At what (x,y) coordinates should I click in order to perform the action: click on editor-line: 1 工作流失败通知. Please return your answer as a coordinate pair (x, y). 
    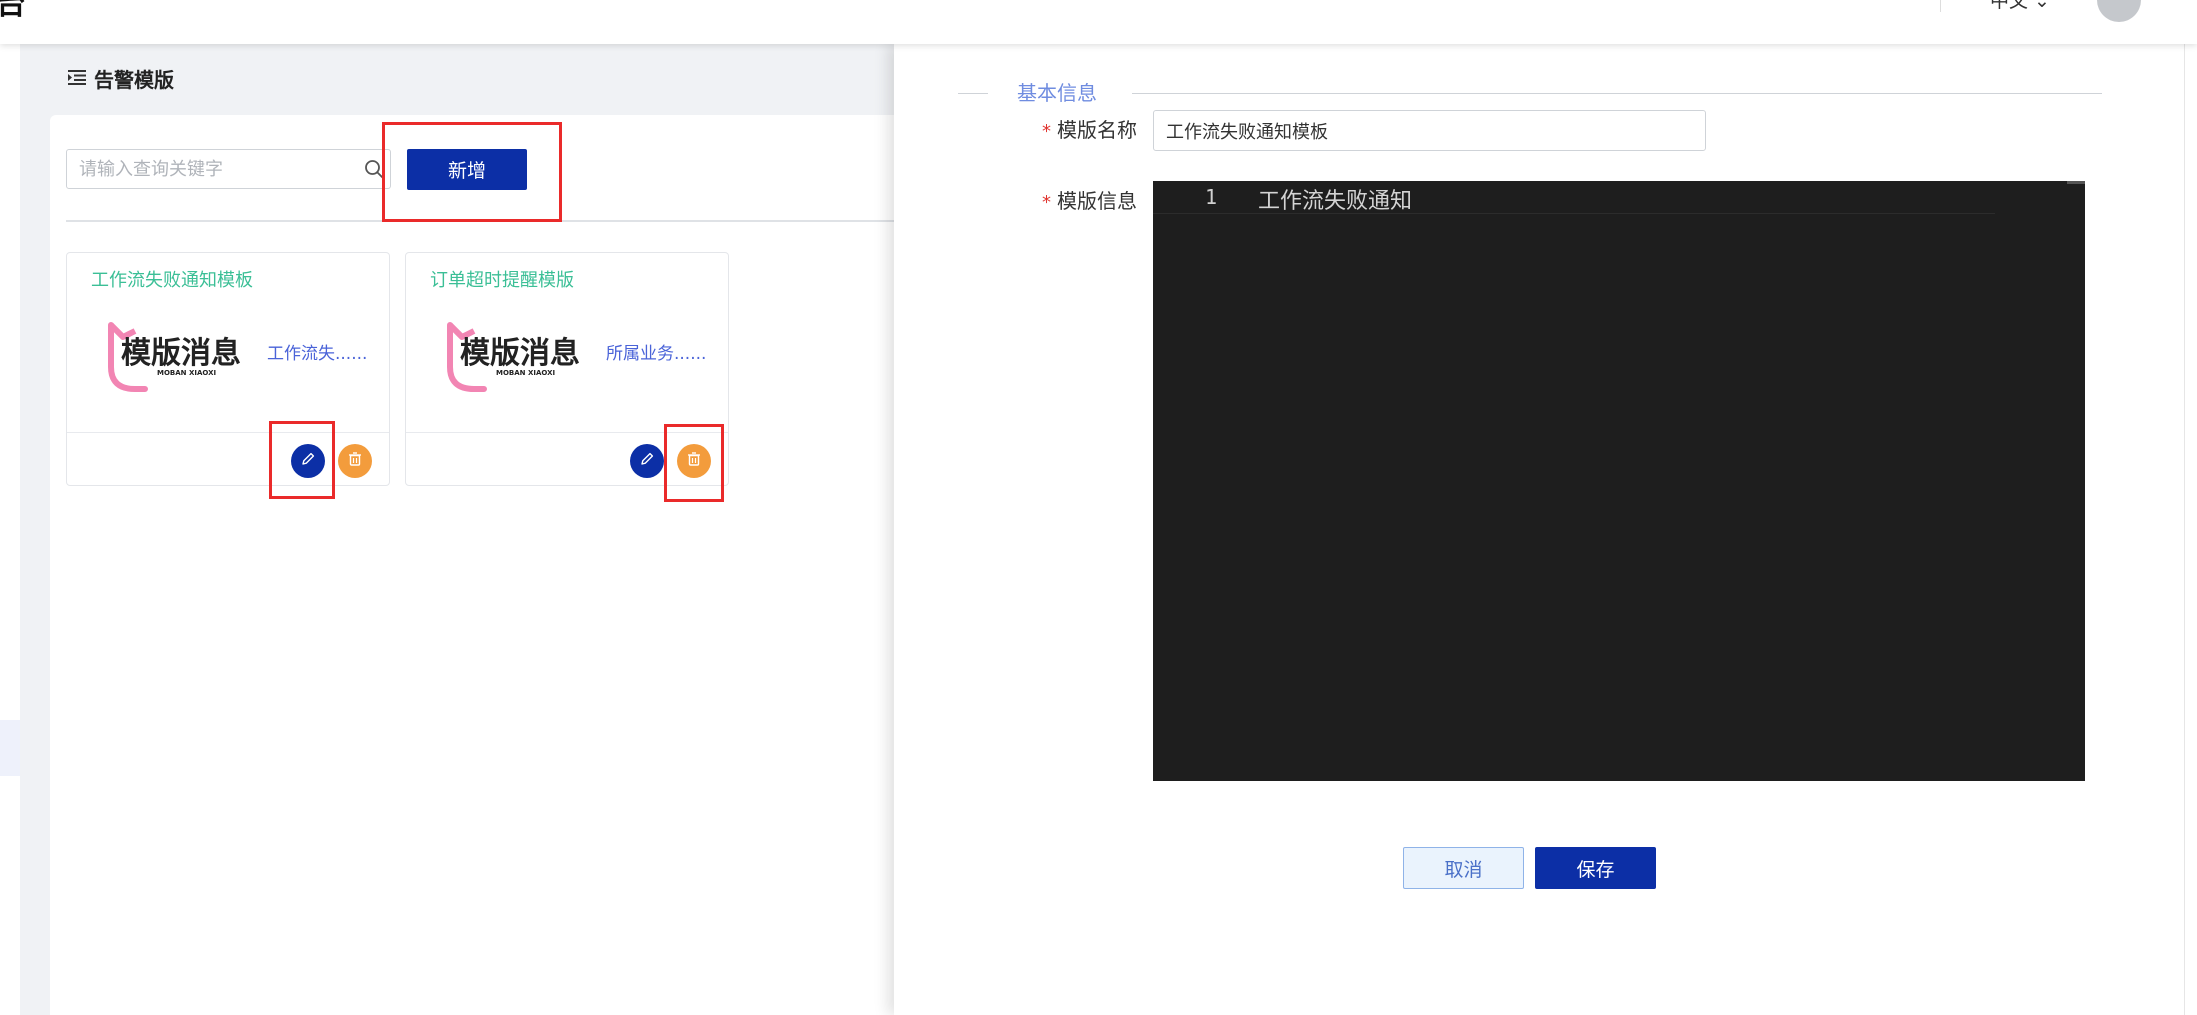
    Looking at the image, I should click on (1574, 197).